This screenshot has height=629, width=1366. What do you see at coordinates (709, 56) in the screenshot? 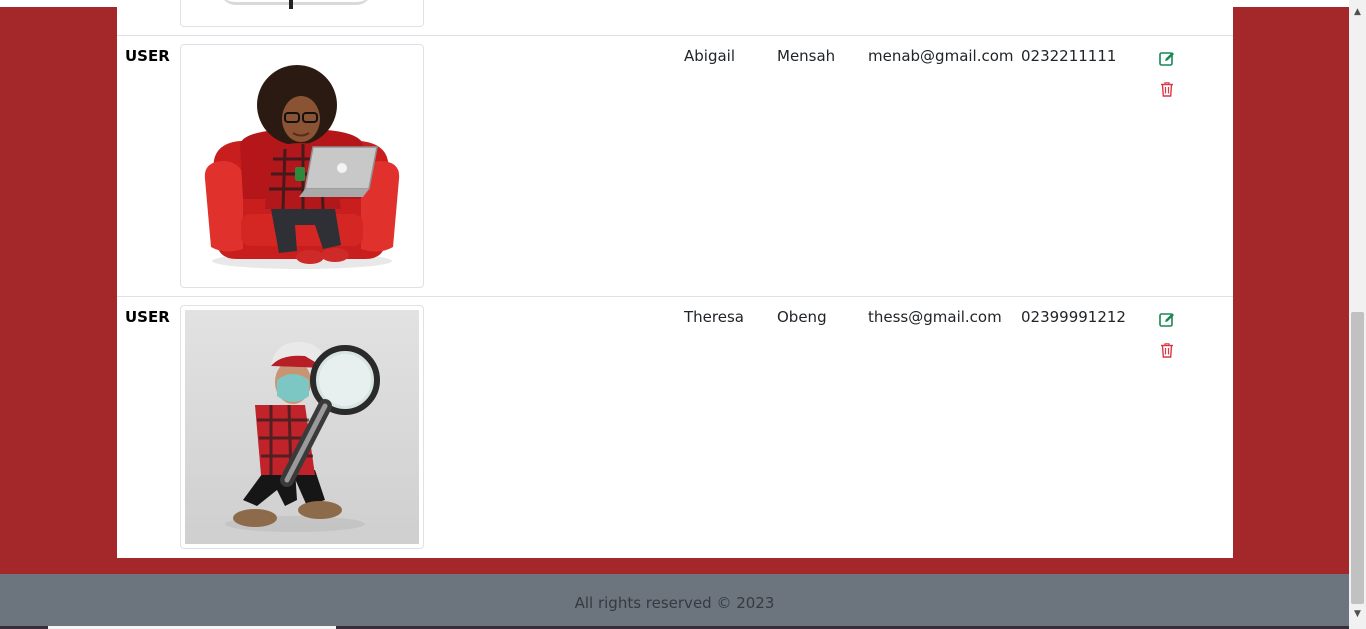
I see `first-name-cell: Abigail` at bounding box center [709, 56].